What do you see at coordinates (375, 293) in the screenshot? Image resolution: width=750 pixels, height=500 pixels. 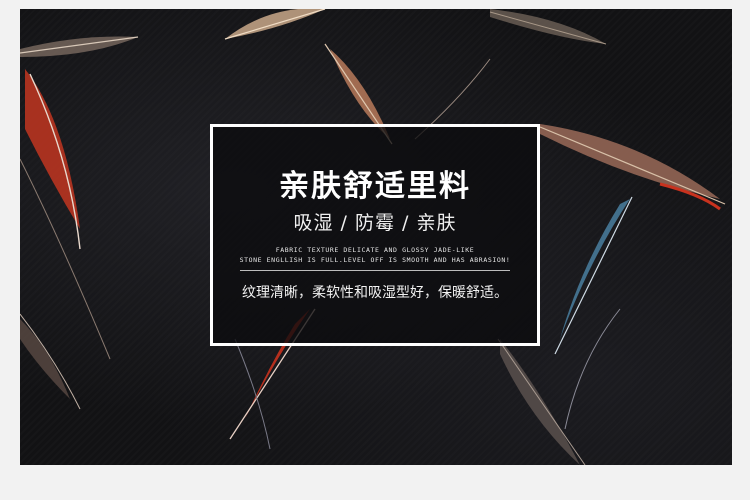 I see `card-description: 纹理清晰，柔软性和吸湿型好，保暖舒适。` at bounding box center [375, 293].